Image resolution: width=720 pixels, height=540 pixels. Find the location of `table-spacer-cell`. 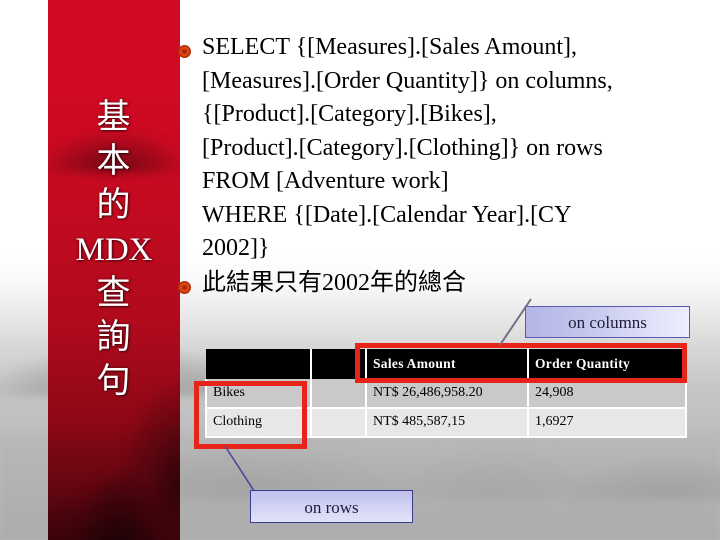

table-spacer-cell is located at coordinates (339, 364).